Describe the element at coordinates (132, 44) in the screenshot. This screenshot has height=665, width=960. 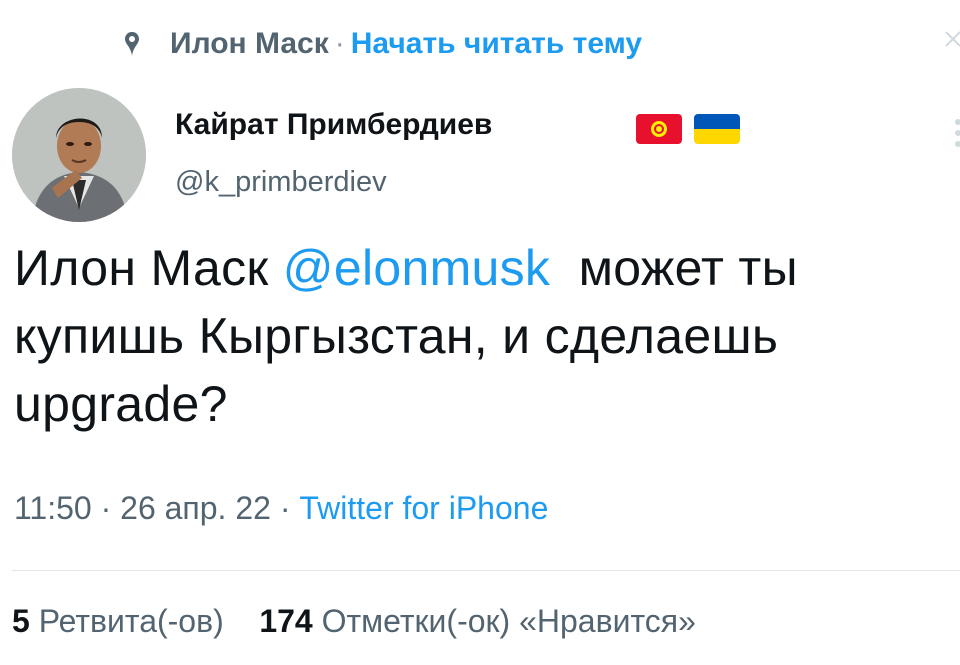
I see `topic-pin-icon` at that location.